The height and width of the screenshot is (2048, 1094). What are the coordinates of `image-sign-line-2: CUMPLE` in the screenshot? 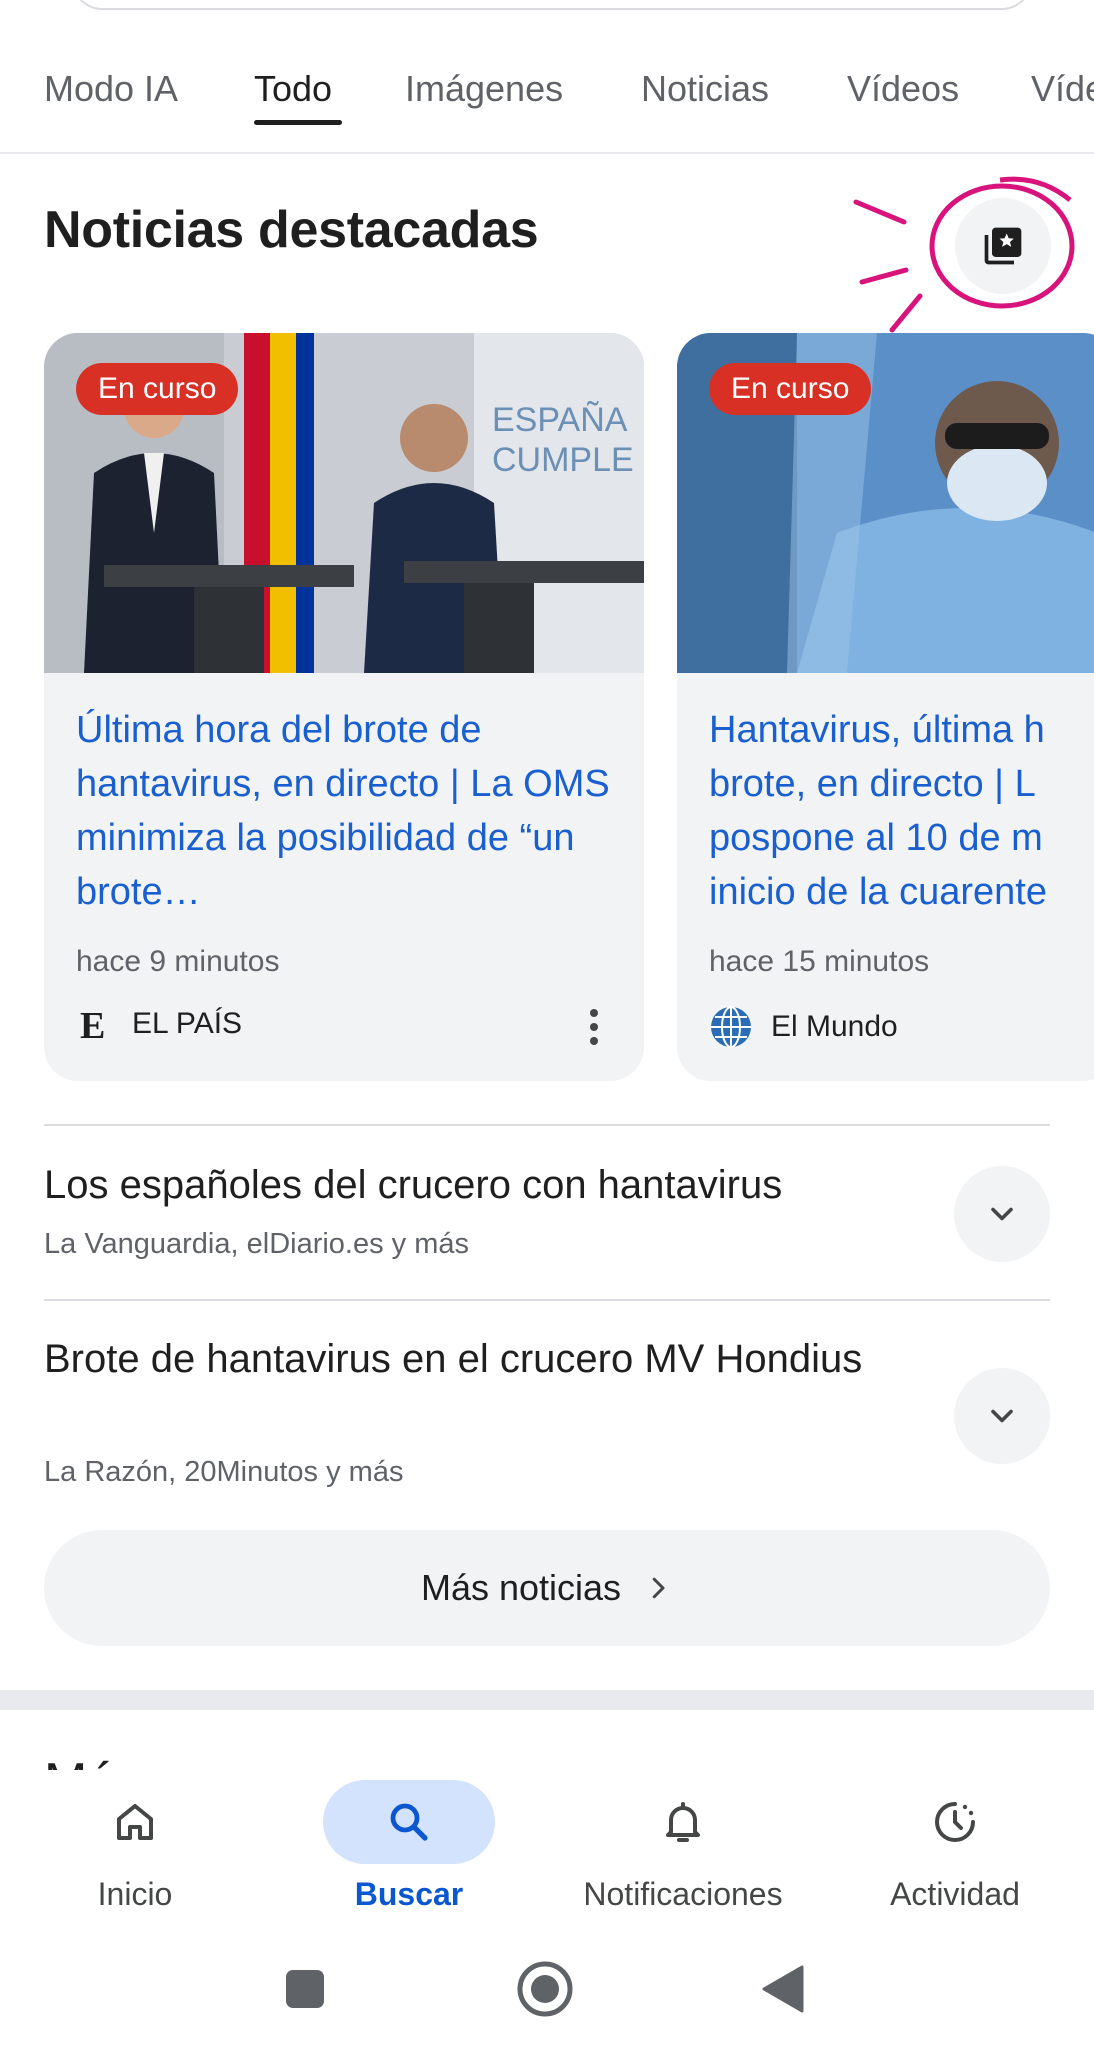 It's located at (563, 460).